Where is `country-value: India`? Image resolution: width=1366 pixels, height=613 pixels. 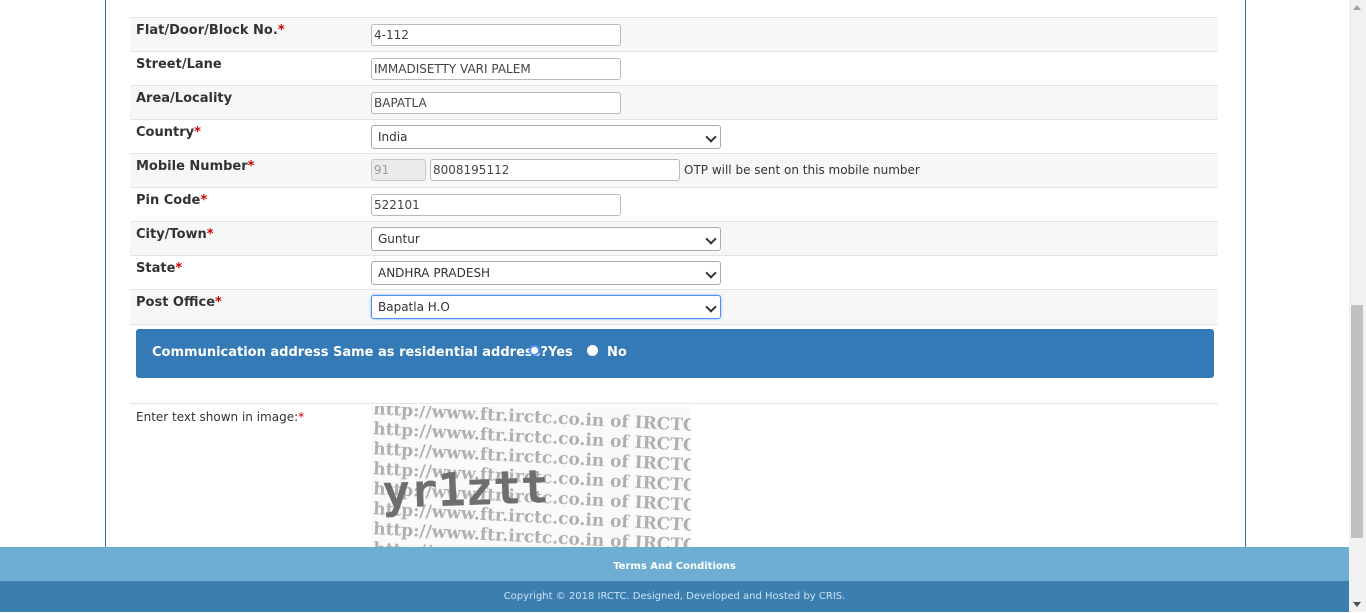
country-value: India is located at coordinates (393, 137).